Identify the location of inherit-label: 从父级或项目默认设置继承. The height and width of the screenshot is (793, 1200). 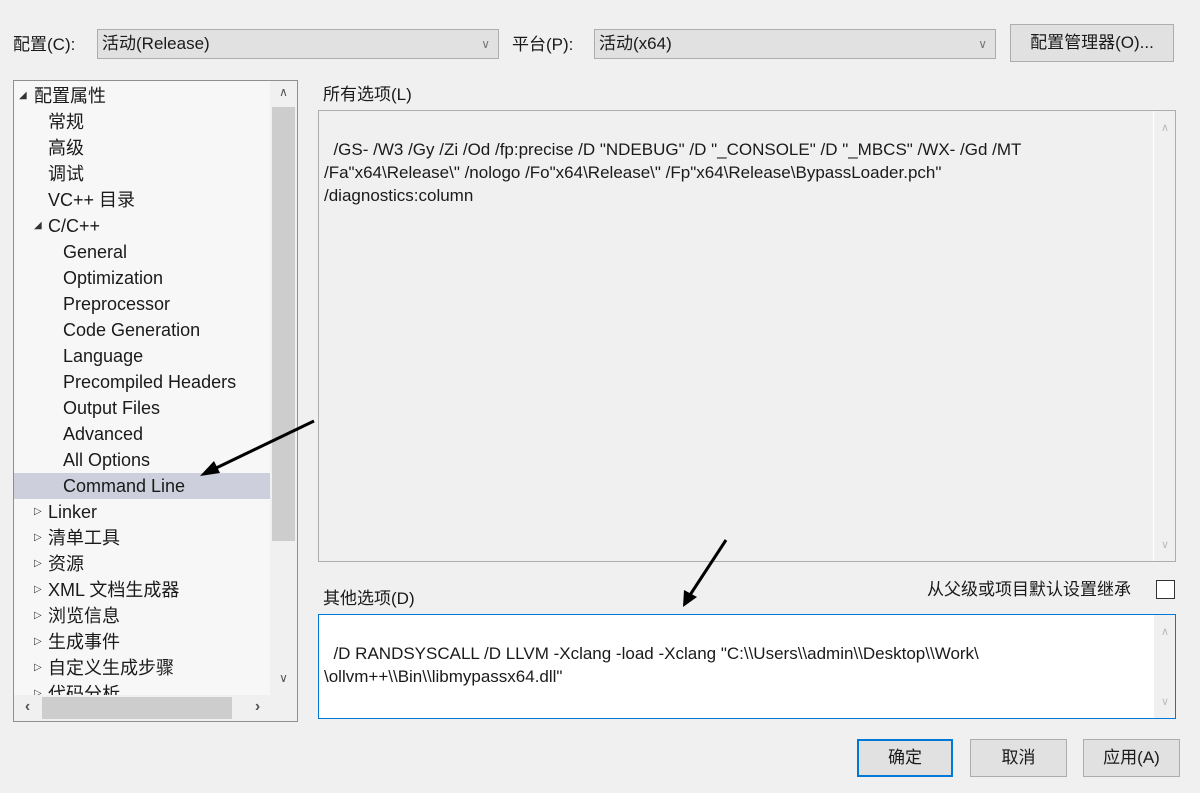
(1029, 589).